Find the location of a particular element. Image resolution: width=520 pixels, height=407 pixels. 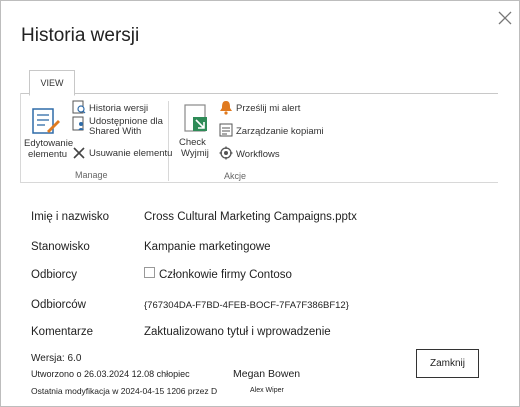

title-value: Kampanie marketingowe is located at coordinates (207, 247).